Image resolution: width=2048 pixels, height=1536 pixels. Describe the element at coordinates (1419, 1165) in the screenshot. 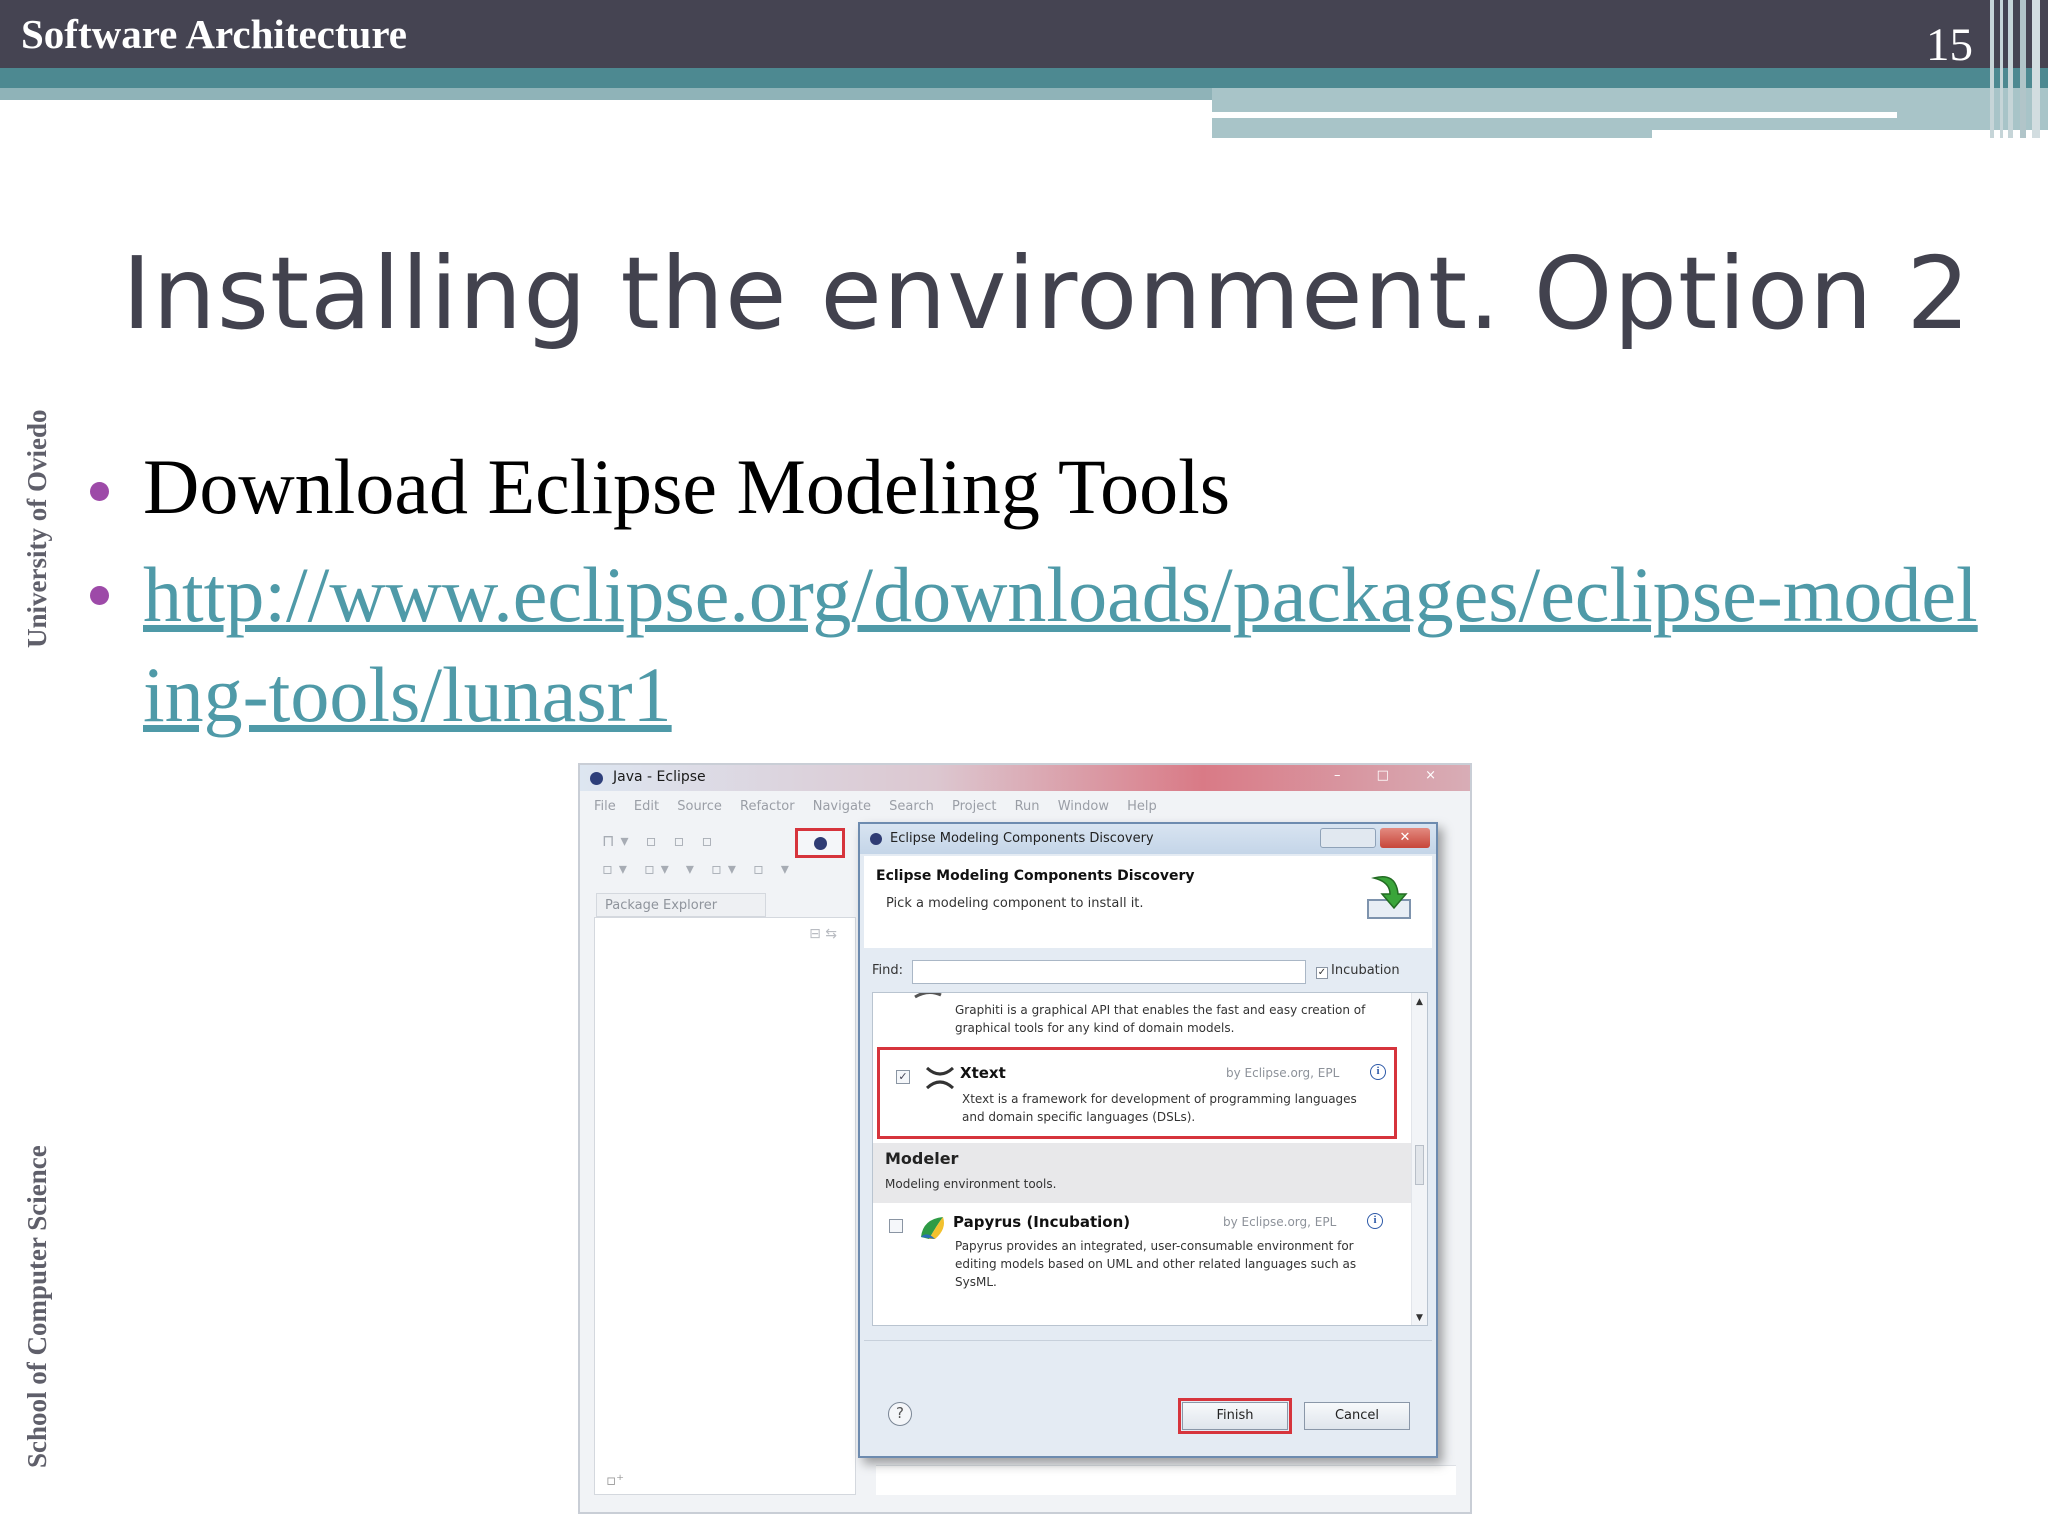

I see `scroll-thumb` at that location.